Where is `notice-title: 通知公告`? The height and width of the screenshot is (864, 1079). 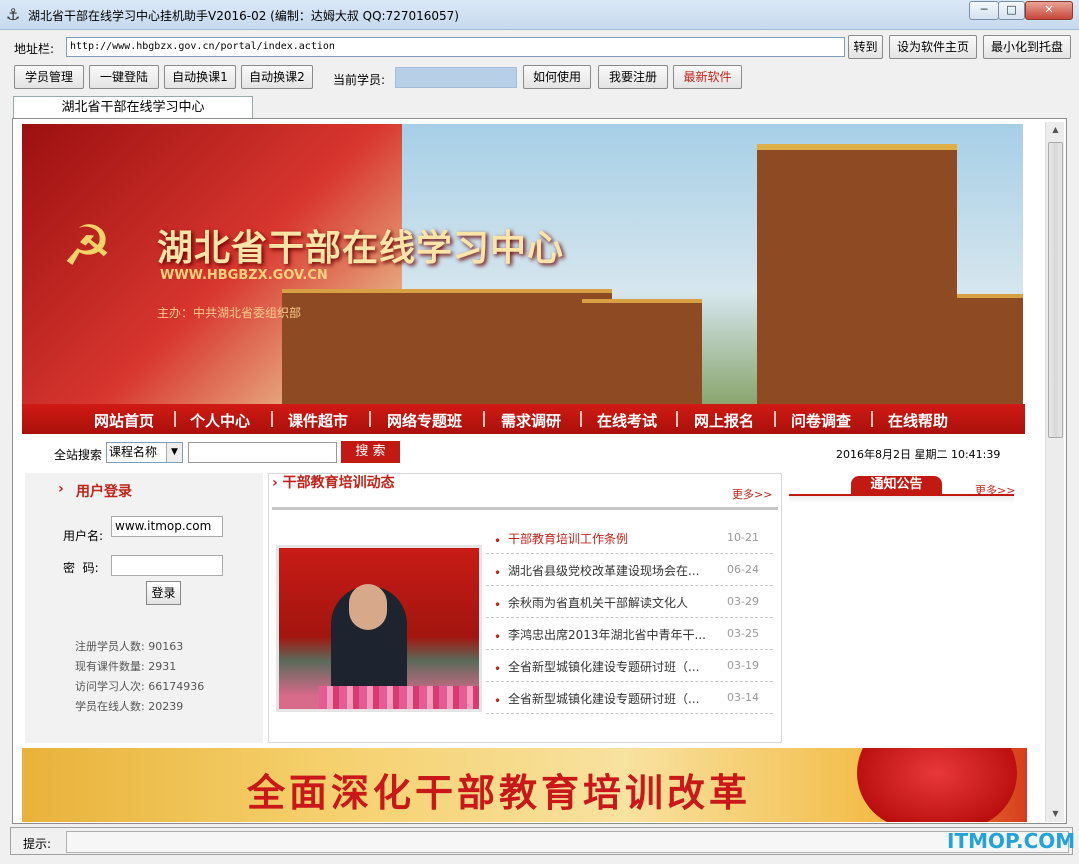
notice-title: 通知公告 is located at coordinates (896, 485).